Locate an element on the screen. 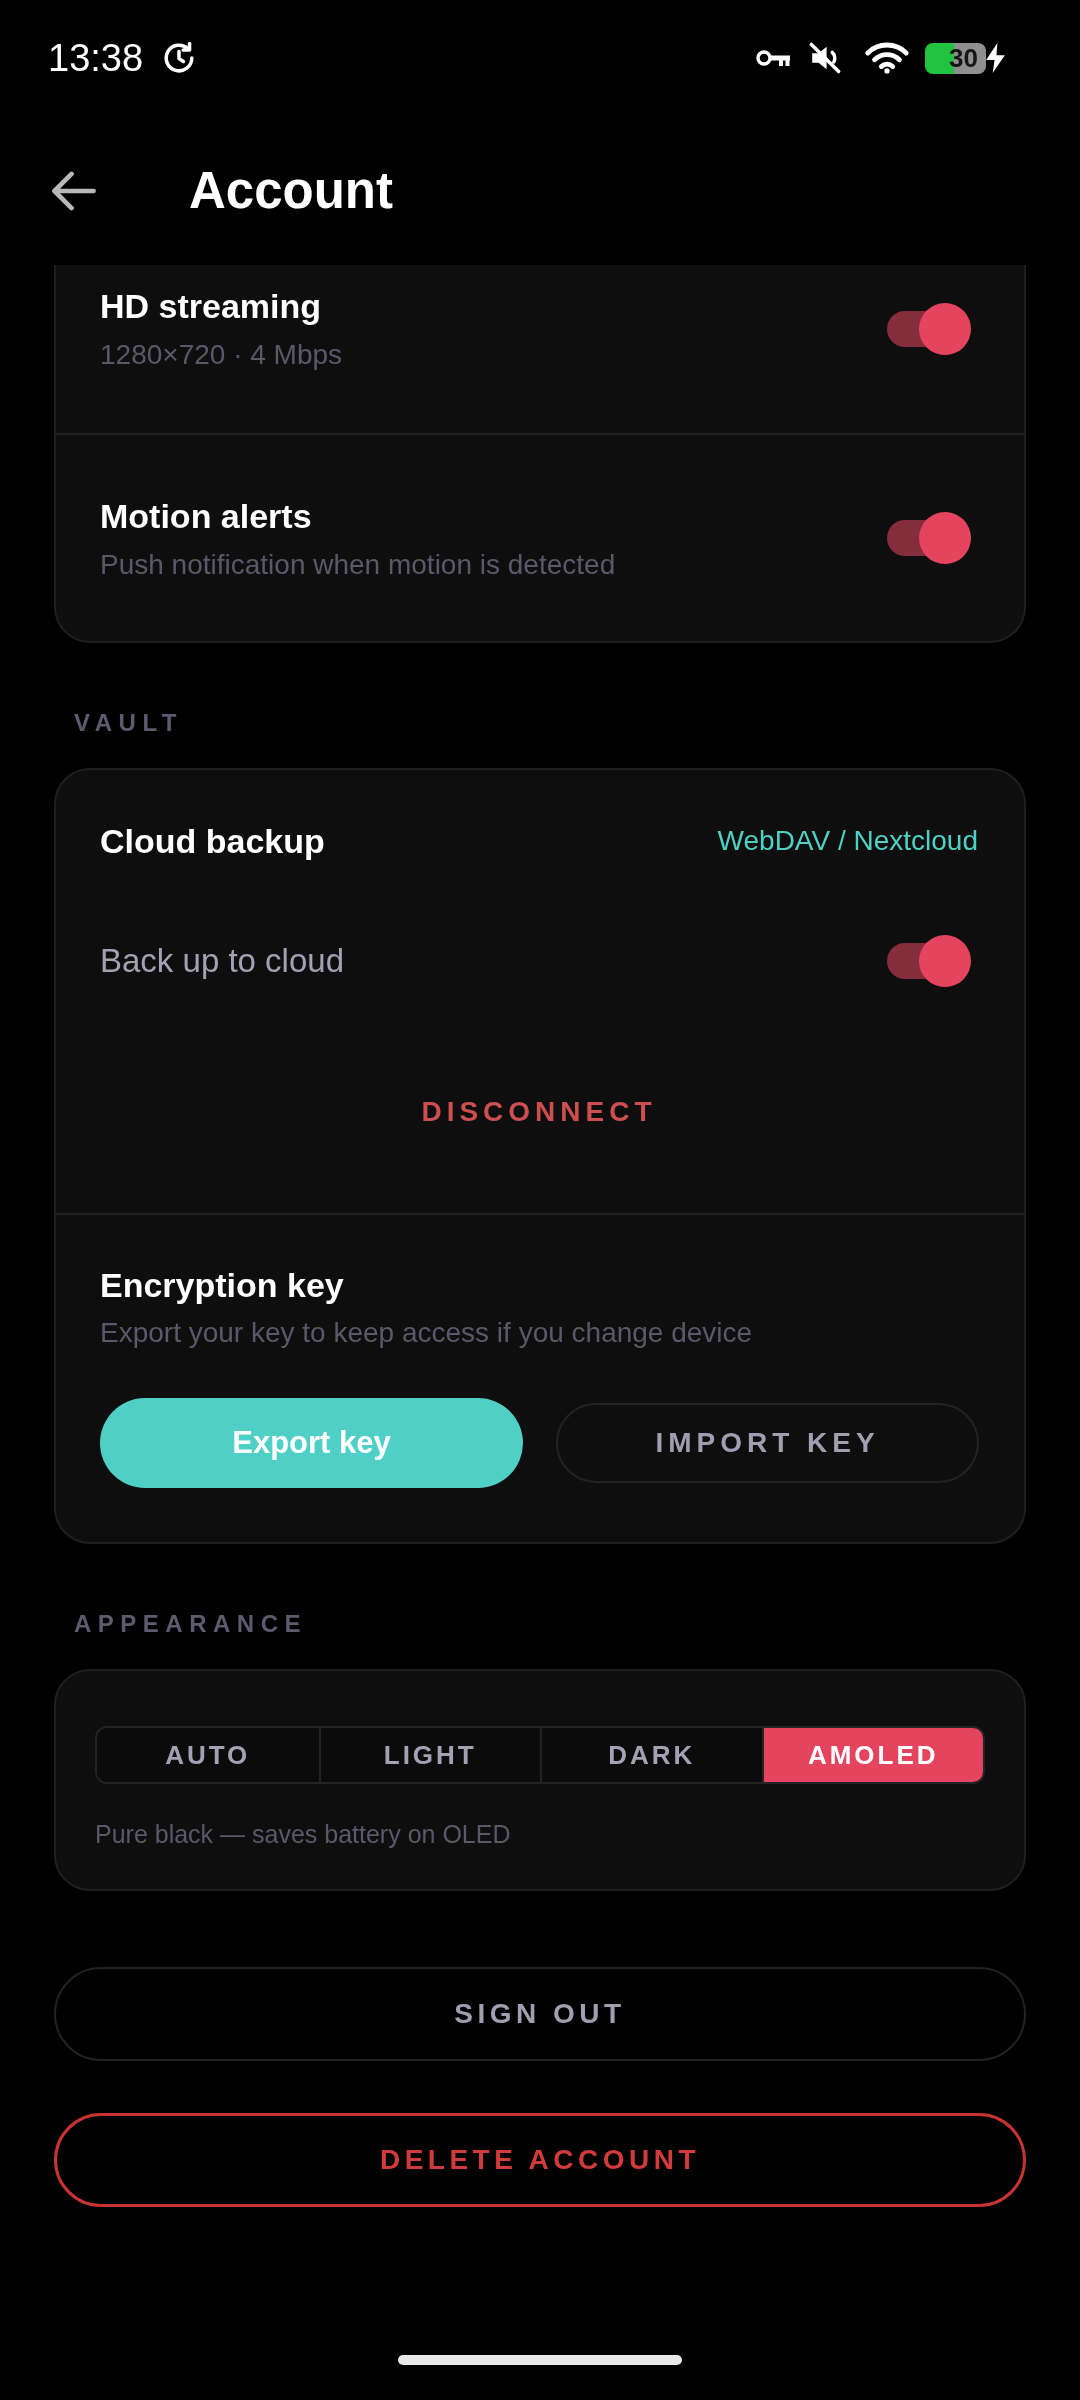 This screenshot has height=2400, width=1080. theme-hint: Pure black — saves battery on OLED is located at coordinates (303, 1834).